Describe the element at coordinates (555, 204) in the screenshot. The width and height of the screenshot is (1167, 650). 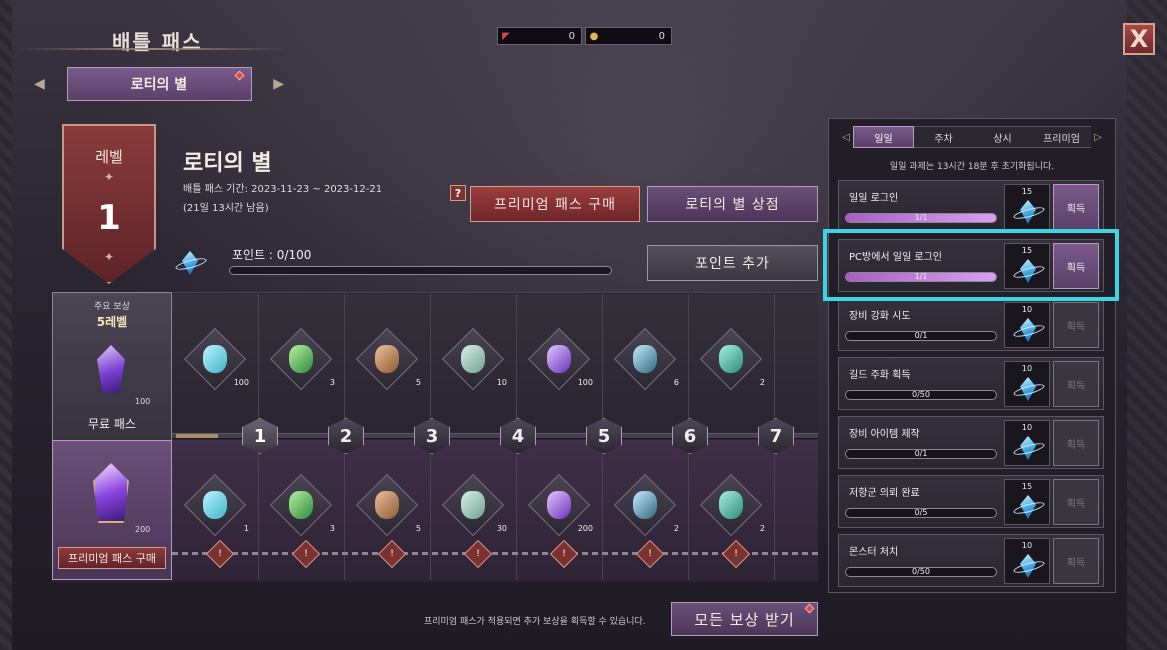
I see `premium-buy-button: 프리미엄 패스 구매` at that location.